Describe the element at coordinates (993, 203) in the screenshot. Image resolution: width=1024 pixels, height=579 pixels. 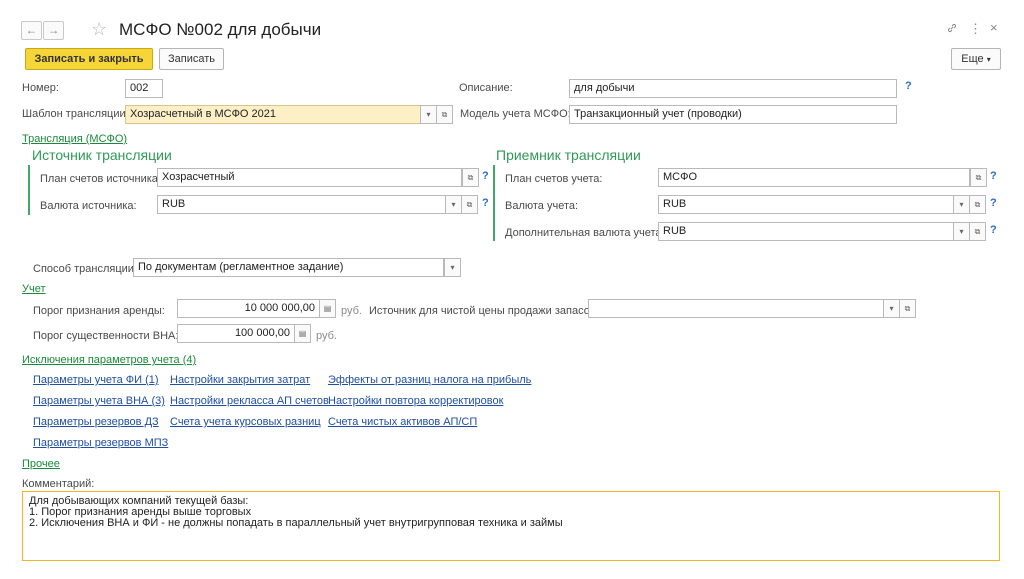
I see `target-currency-help-icon: ?` at that location.